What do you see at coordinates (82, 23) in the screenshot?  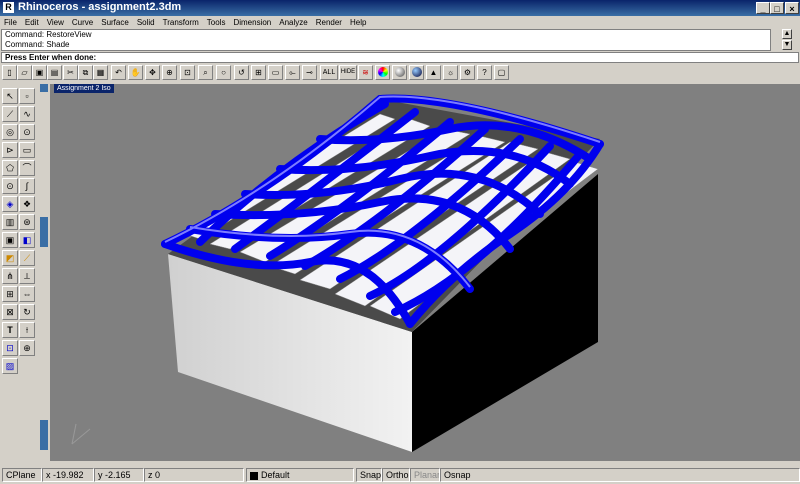 I see `menu-curve: Curve` at bounding box center [82, 23].